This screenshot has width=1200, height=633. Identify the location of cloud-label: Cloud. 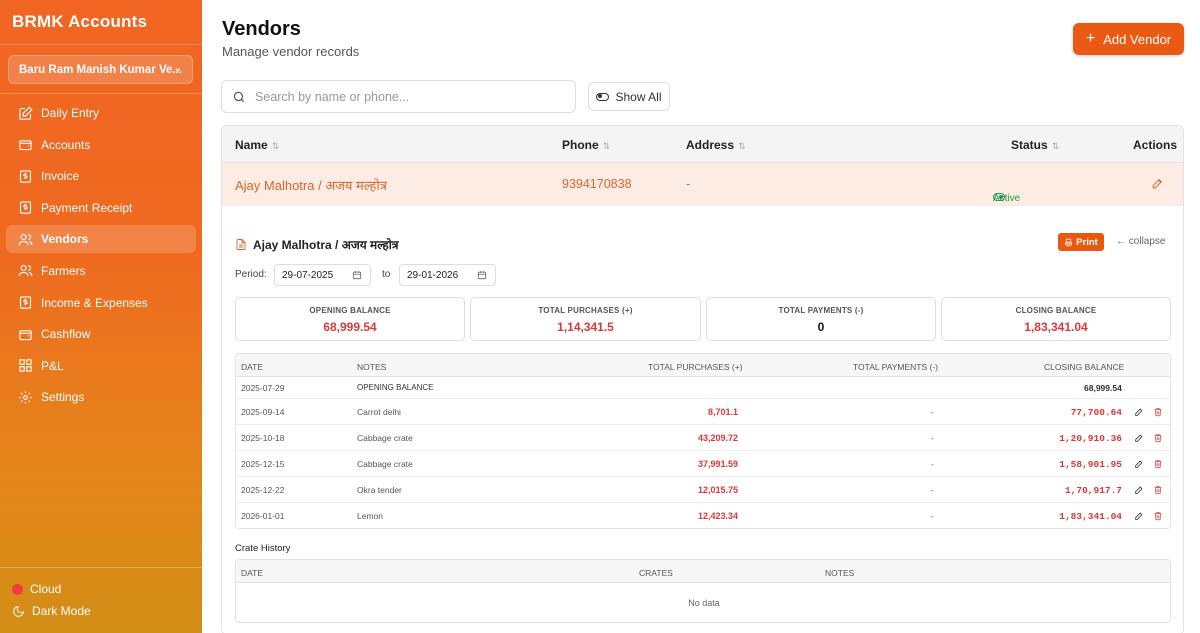
(46, 589).